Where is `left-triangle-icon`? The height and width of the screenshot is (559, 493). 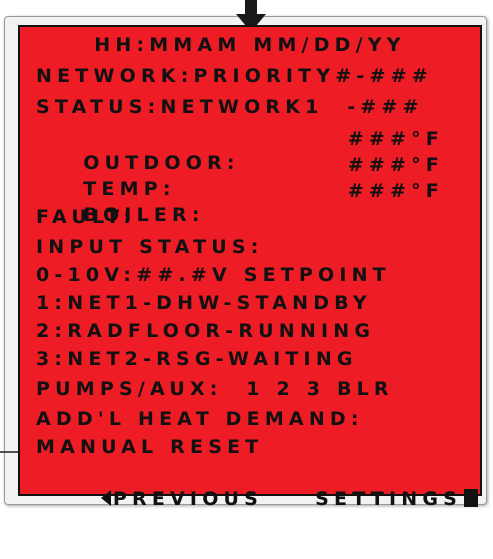 left-triangle-icon is located at coordinates (105, 498).